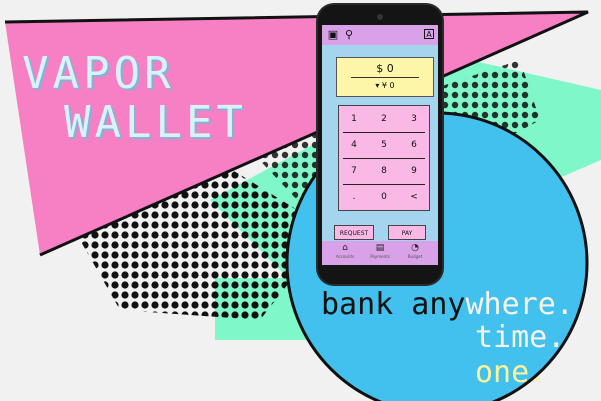  What do you see at coordinates (384, 197) in the screenshot?
I see `key-0: 0` at bounding box center [384, 197].